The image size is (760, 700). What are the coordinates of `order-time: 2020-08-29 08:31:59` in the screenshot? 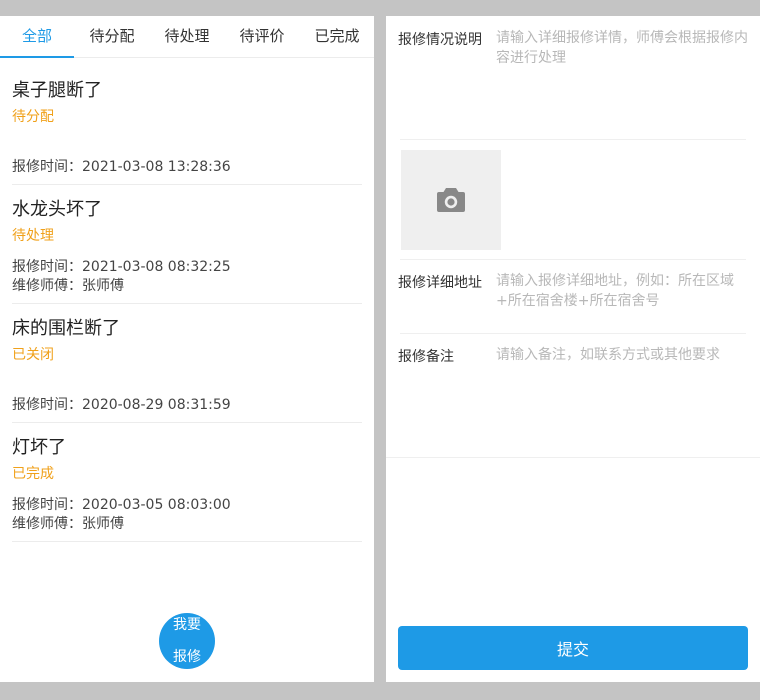 It's located at (156, 405).